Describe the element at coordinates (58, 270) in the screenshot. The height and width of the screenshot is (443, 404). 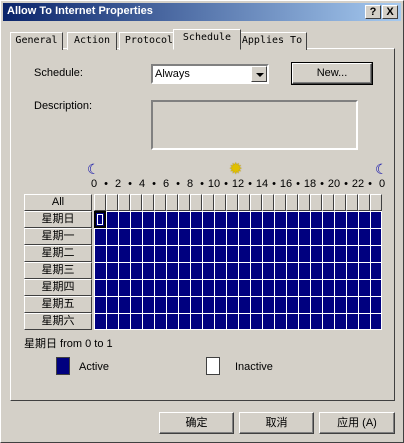
I see `day-row-header: 星期三` at that location.